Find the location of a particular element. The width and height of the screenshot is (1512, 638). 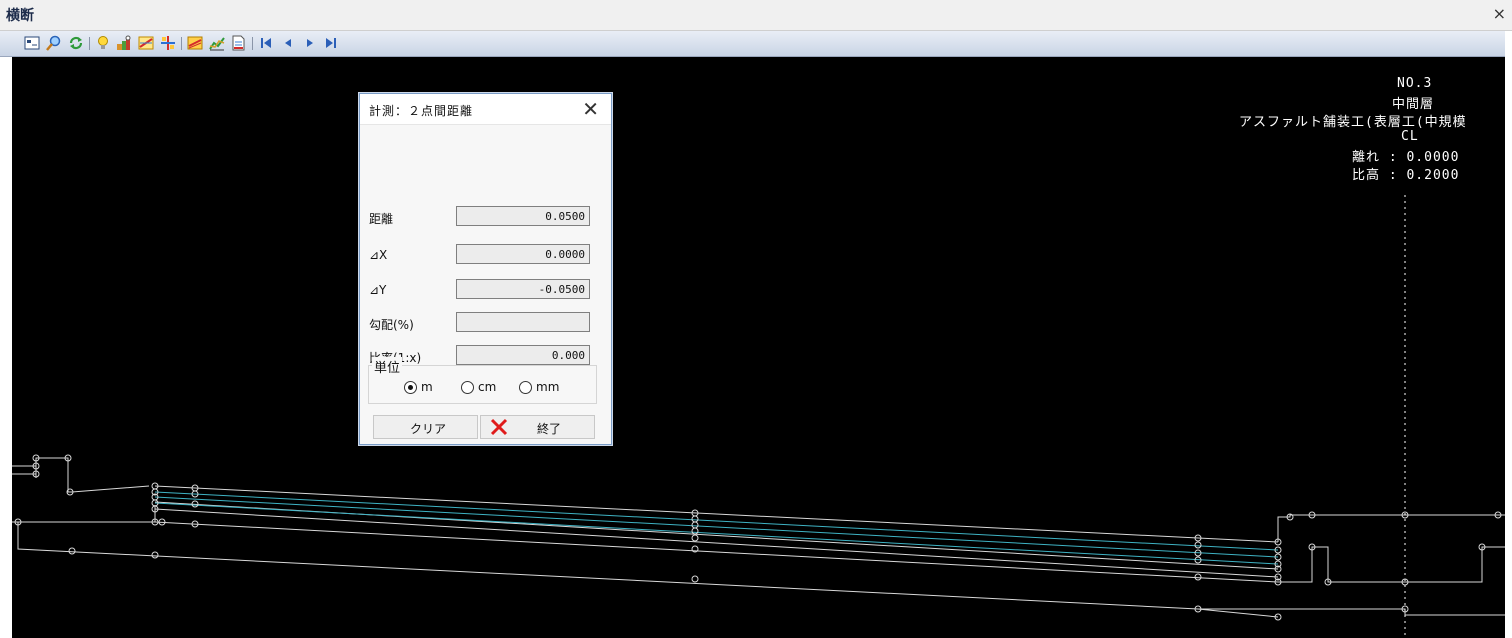

window-title: 横断 is located at coordinates (20, 16).